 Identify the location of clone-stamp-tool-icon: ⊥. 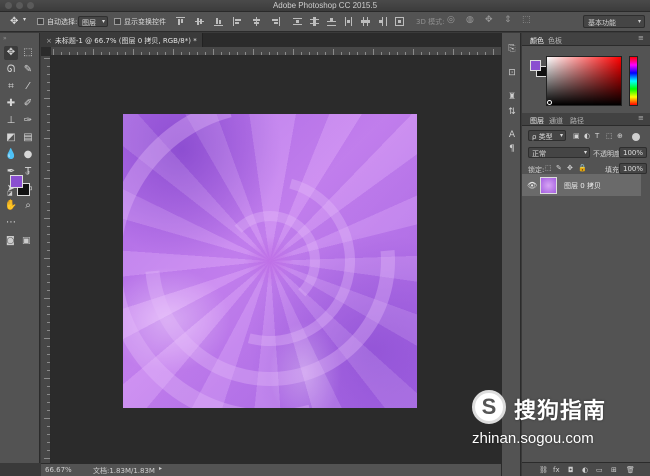
(11, 121).